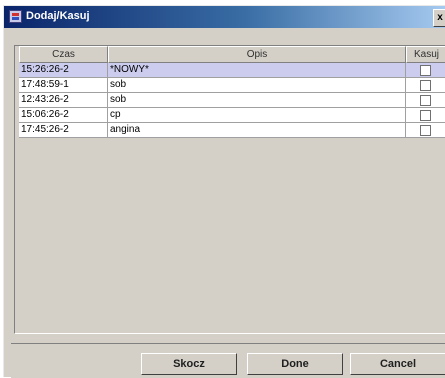  What do you see at coordinates (425, 54) in the screenshot?
I see `column-header-kasuj: Kasuj` at bounding box center [425, 54].